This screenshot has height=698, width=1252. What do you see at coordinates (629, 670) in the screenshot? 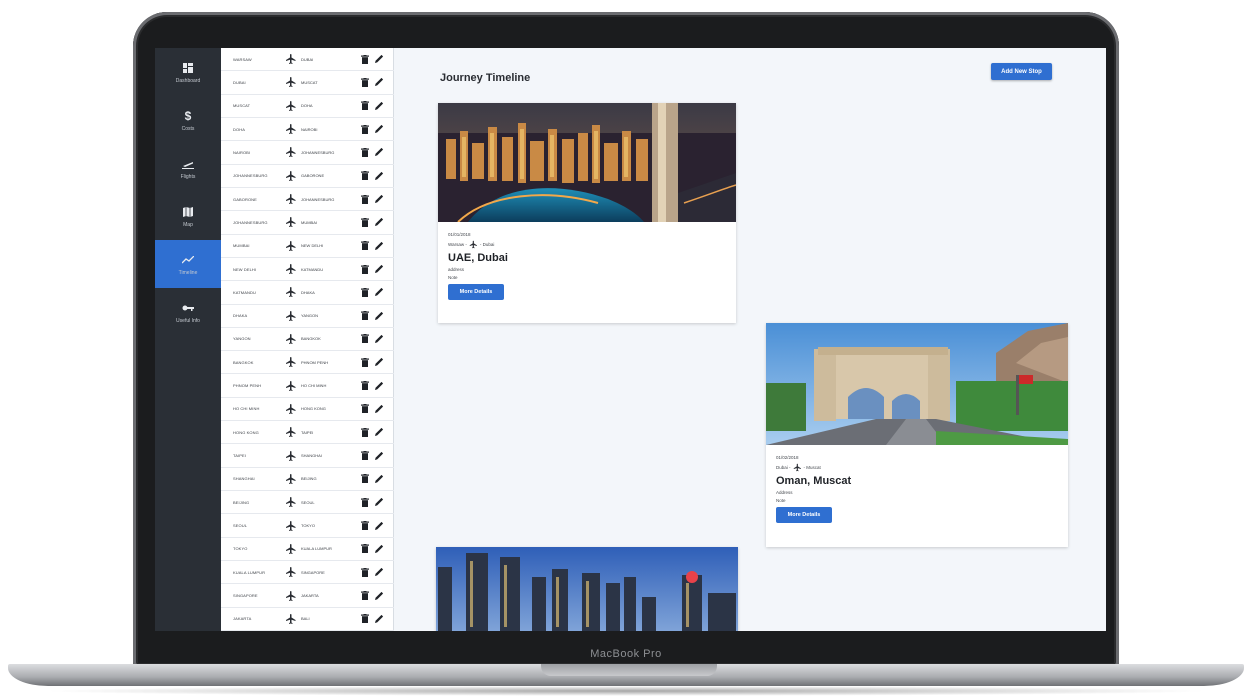
I see `laptop-notch` at bounding box center [629, 670].